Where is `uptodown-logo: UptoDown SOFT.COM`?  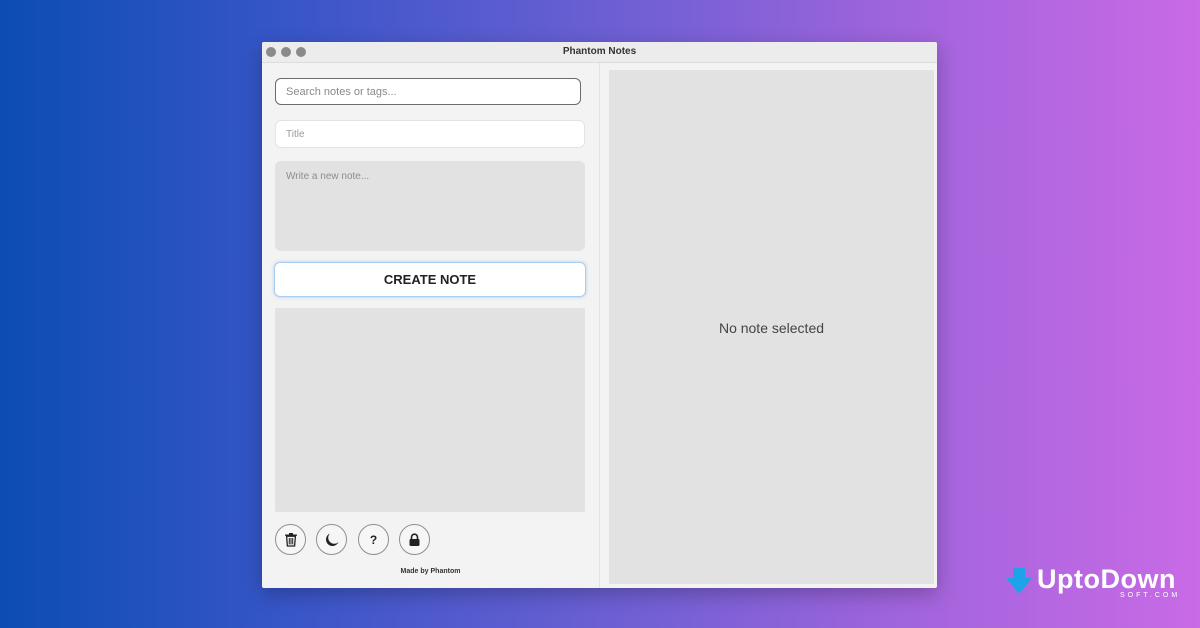
uptodown-logo: UptoDown SOFT.COM is located at coordinates (1100, 585).